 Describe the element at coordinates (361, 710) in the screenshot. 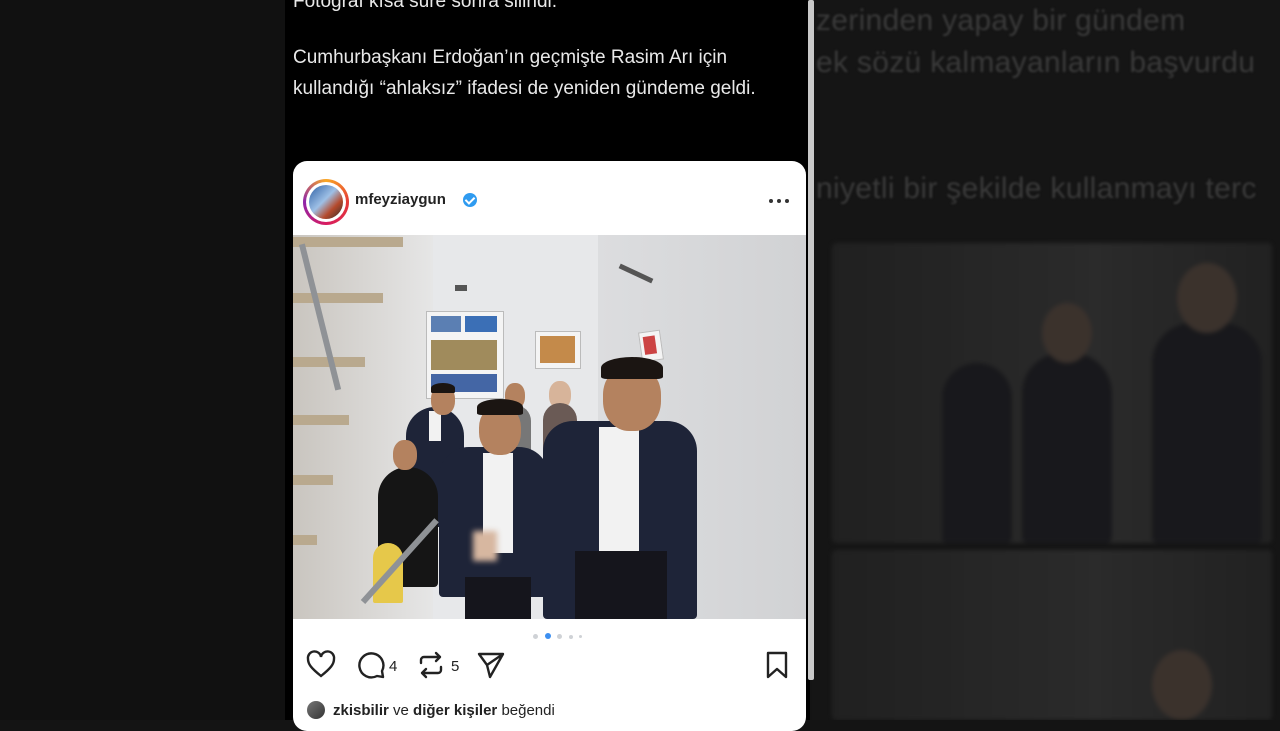

I see `liked-by-user-link: zkisbilir` at that location.